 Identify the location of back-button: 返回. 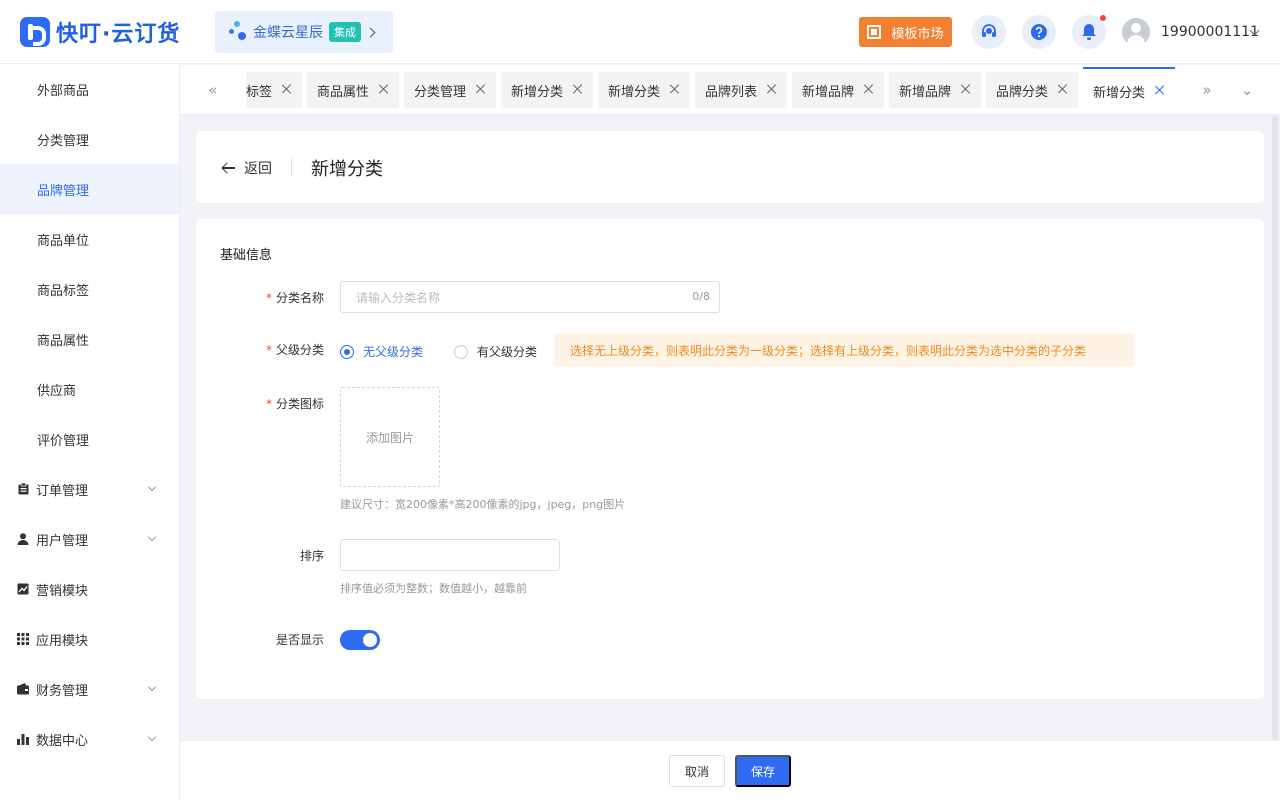
(247, 168).